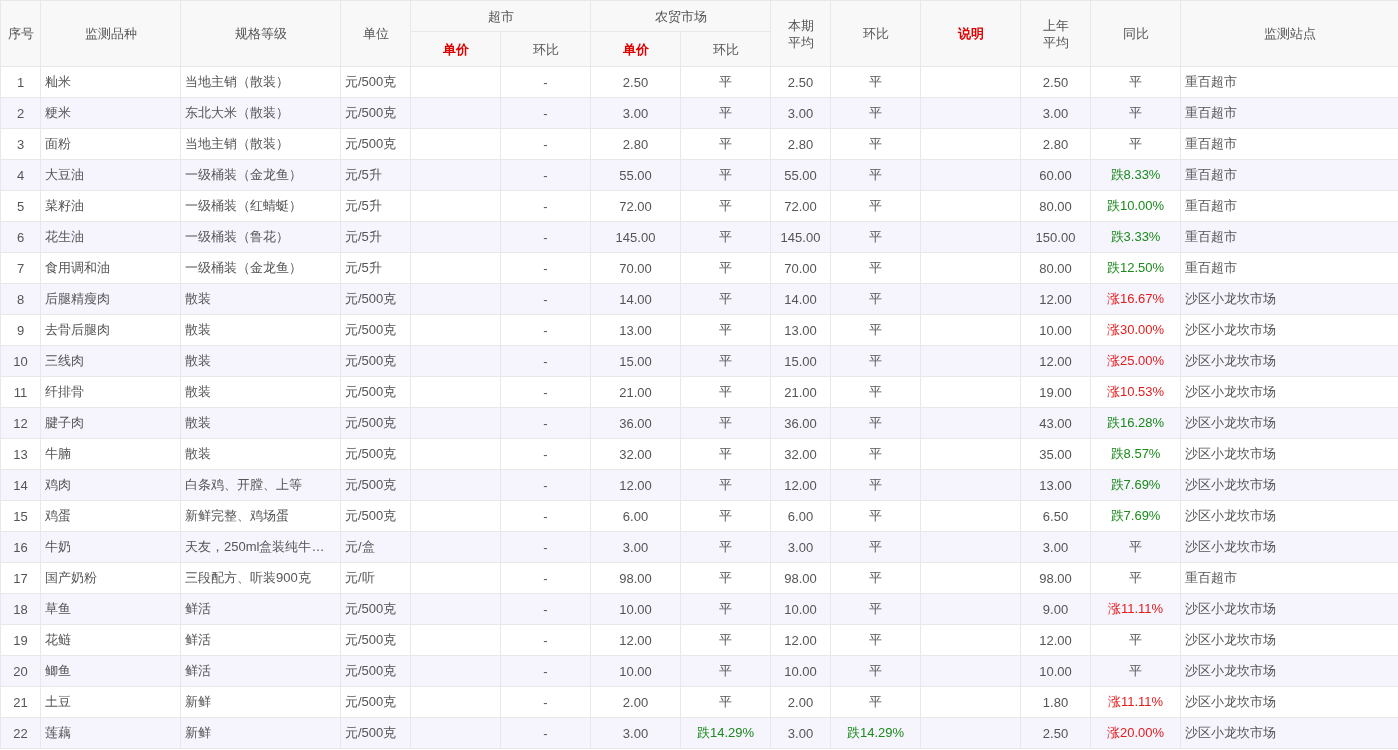  What do you see at coordinates (635, 330) in the screenshot?
I see `table-cell: 13.00` at bounding box center [635, 330].